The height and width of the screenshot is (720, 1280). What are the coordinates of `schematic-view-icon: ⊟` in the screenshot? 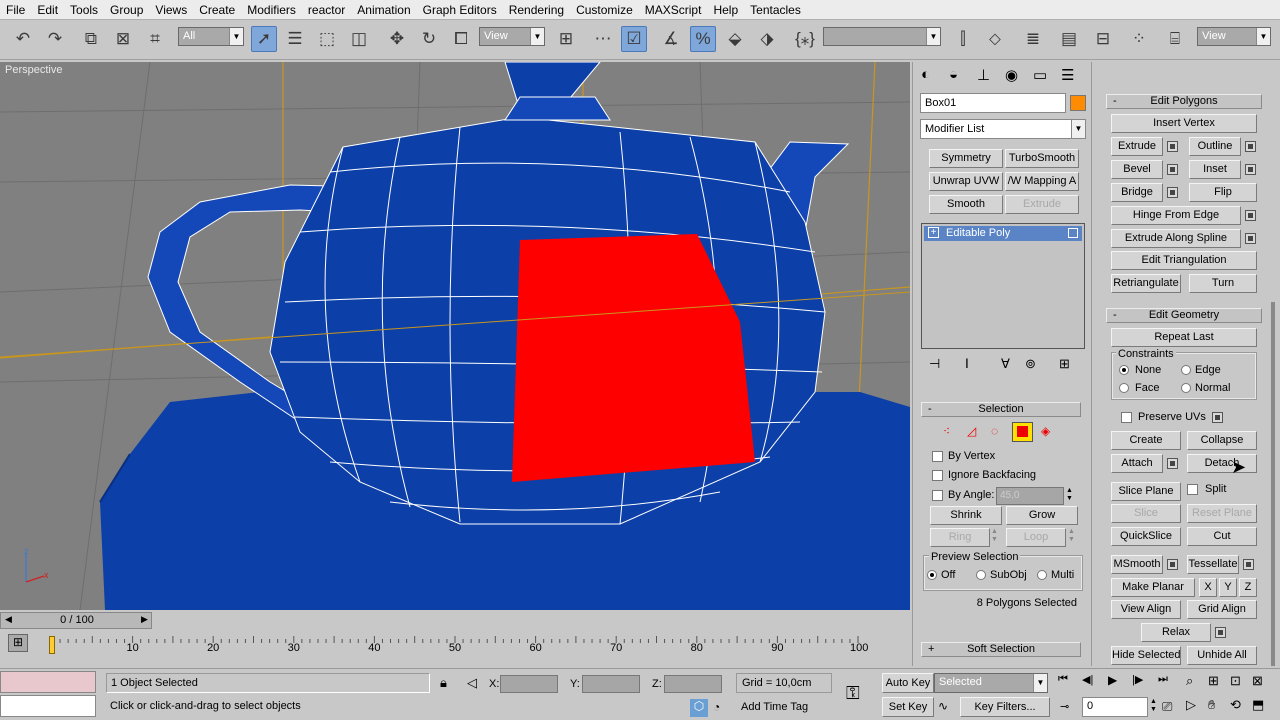 It's located at (1103, 39).